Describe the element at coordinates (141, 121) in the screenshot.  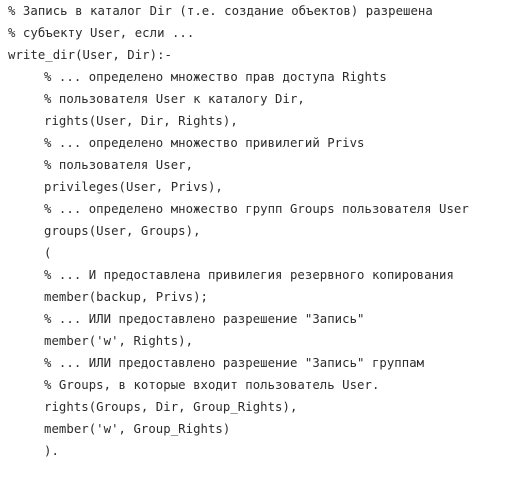
I see `code-line: rights(User, Dir, Rights),` at that location.